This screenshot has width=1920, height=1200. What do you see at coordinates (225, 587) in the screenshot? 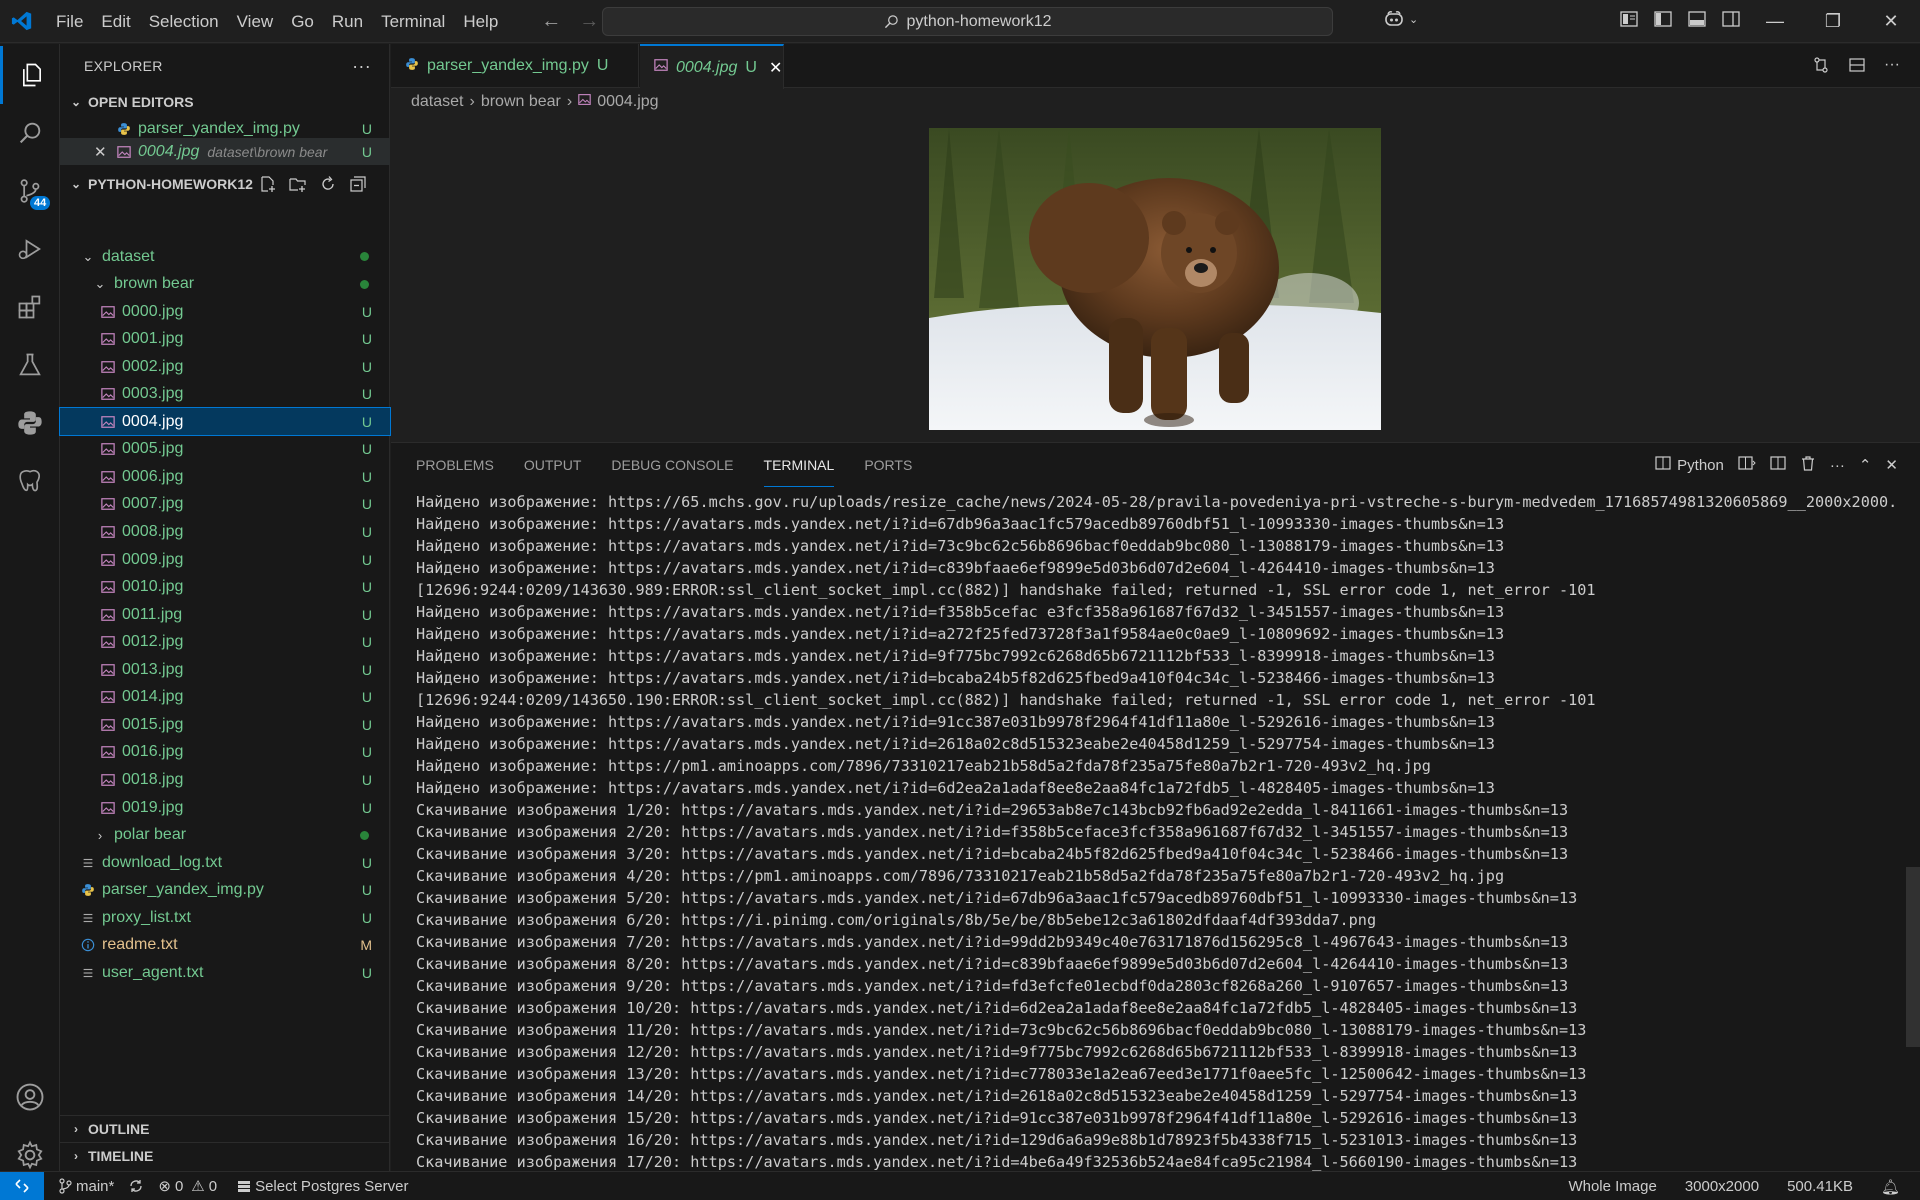
I see `tree-file: 0010.jpg U` at bounding box center [225, 587].